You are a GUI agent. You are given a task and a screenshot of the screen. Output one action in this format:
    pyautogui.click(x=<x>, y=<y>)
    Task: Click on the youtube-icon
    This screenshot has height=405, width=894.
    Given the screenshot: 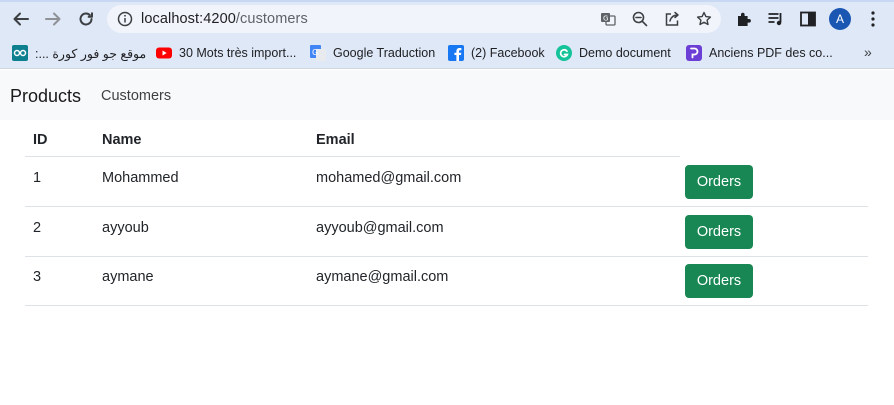 What is the action you would take?
    pyautogui.click(x=164, y=53)
    